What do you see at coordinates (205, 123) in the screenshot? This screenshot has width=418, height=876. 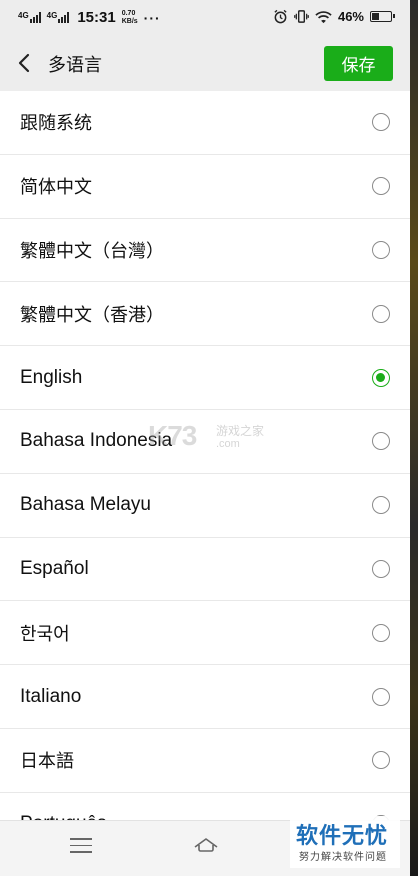 I see `language-row: 跟随系统` at bounding box center [205, 123].